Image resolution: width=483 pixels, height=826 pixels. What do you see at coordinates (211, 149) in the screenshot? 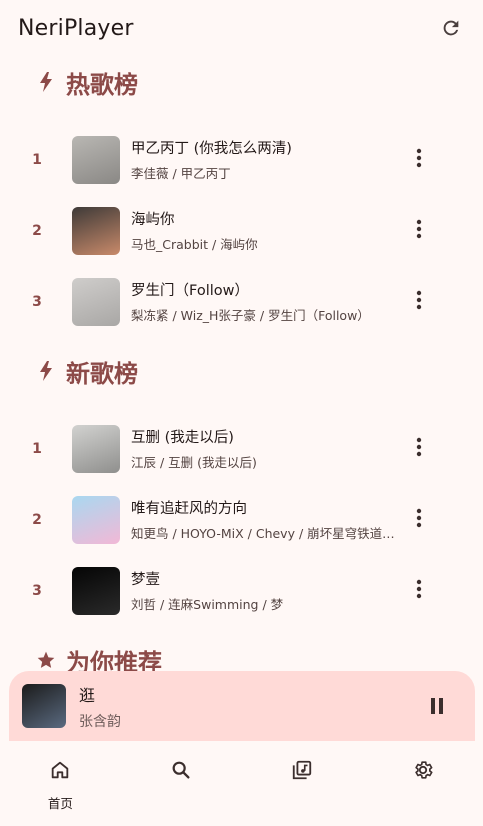
I see `song-title: 甲乙丙丁 (你我怎么两清)` at bounding box center [211, 149].